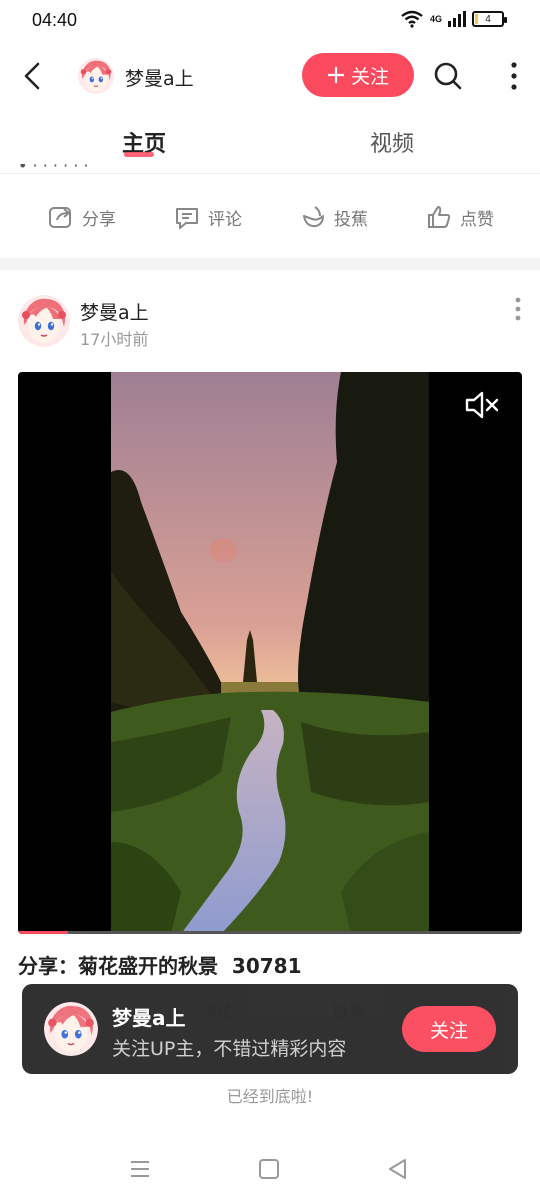  I want to click on battery-label: 4, so click(488, 19).